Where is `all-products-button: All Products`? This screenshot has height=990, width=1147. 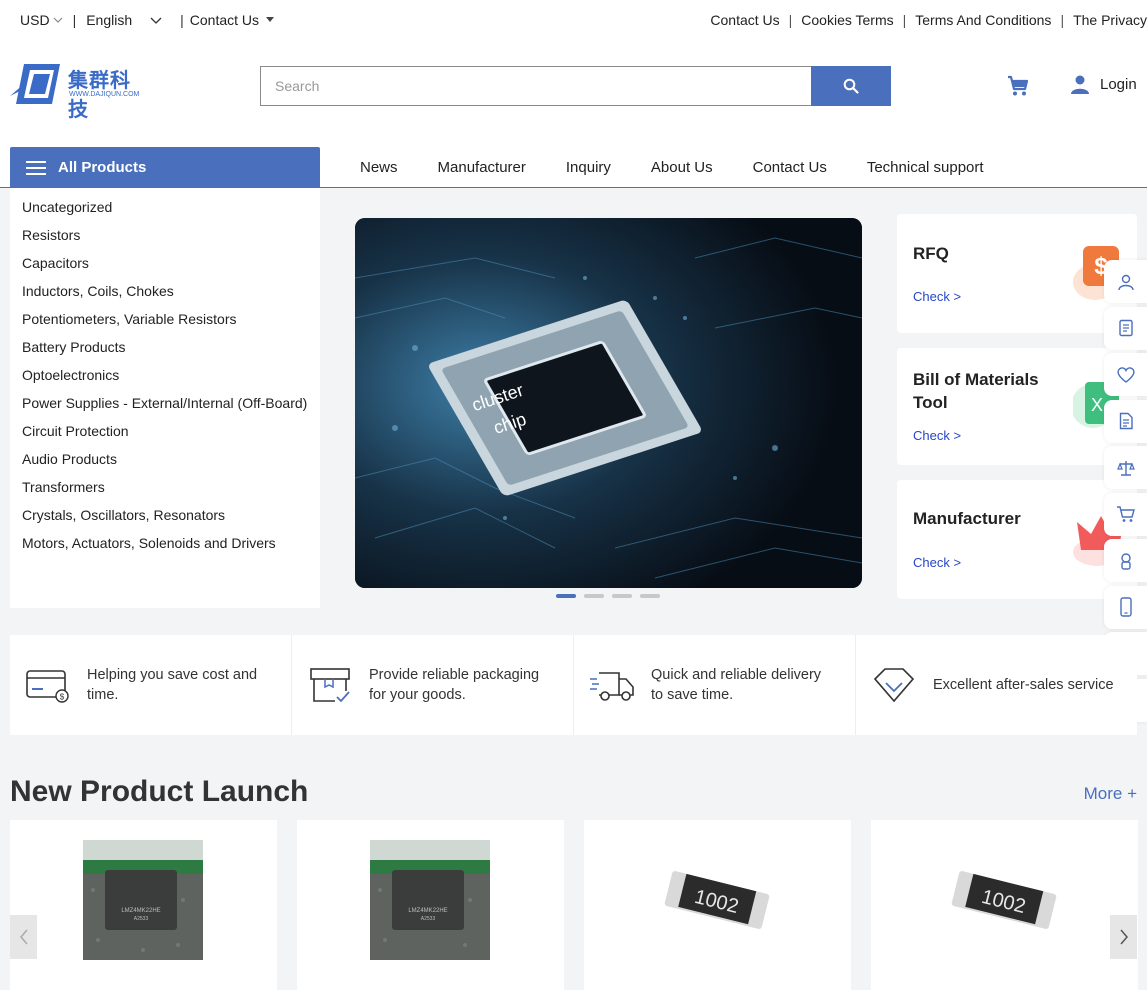
all-products-button: All Products is located at coordinates (165, 167).